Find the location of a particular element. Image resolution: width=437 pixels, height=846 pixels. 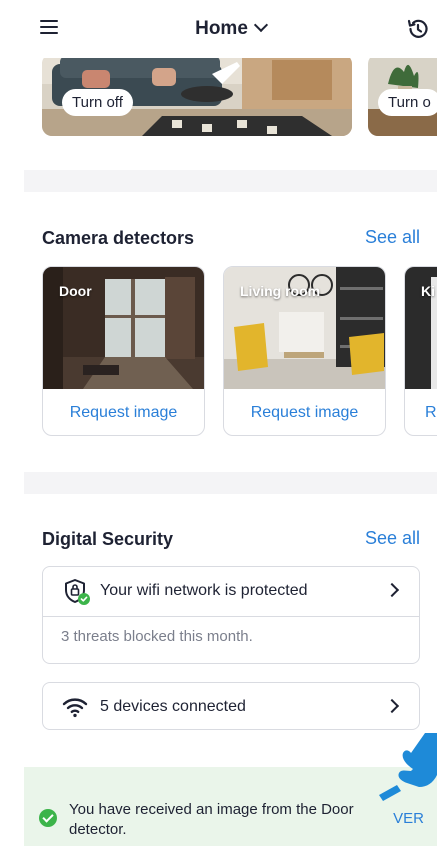

top-bar: Home is located at coordinates (230, 29).